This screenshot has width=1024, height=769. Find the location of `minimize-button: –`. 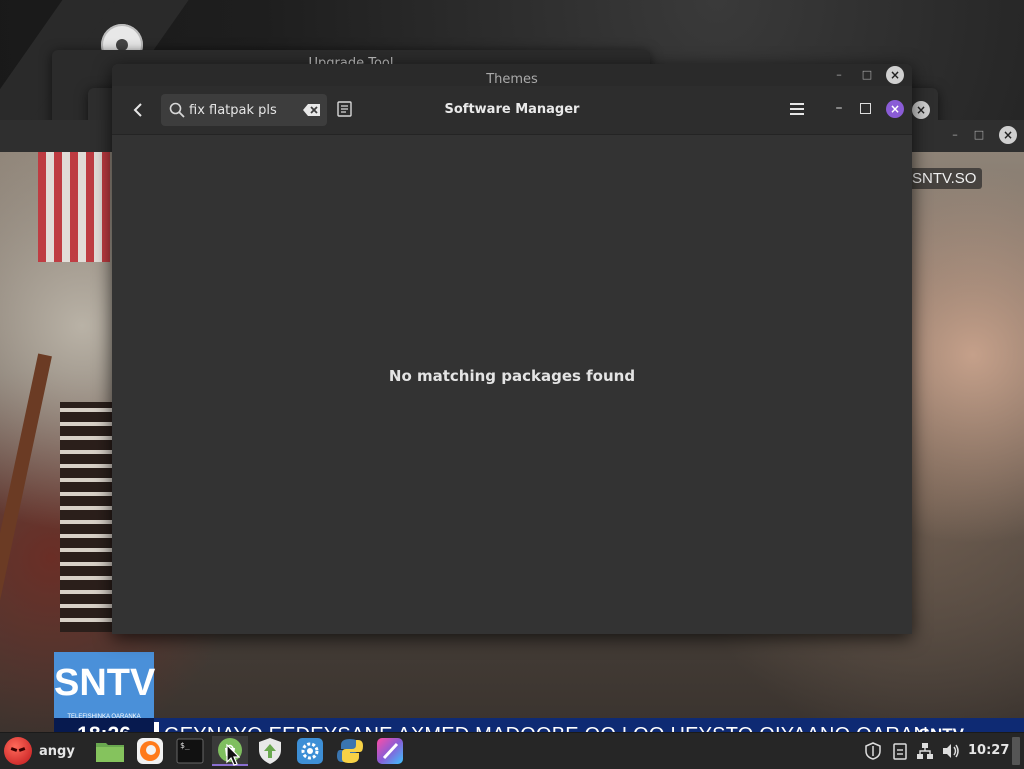

minimize-button: – is located at coordinates (839, 109).